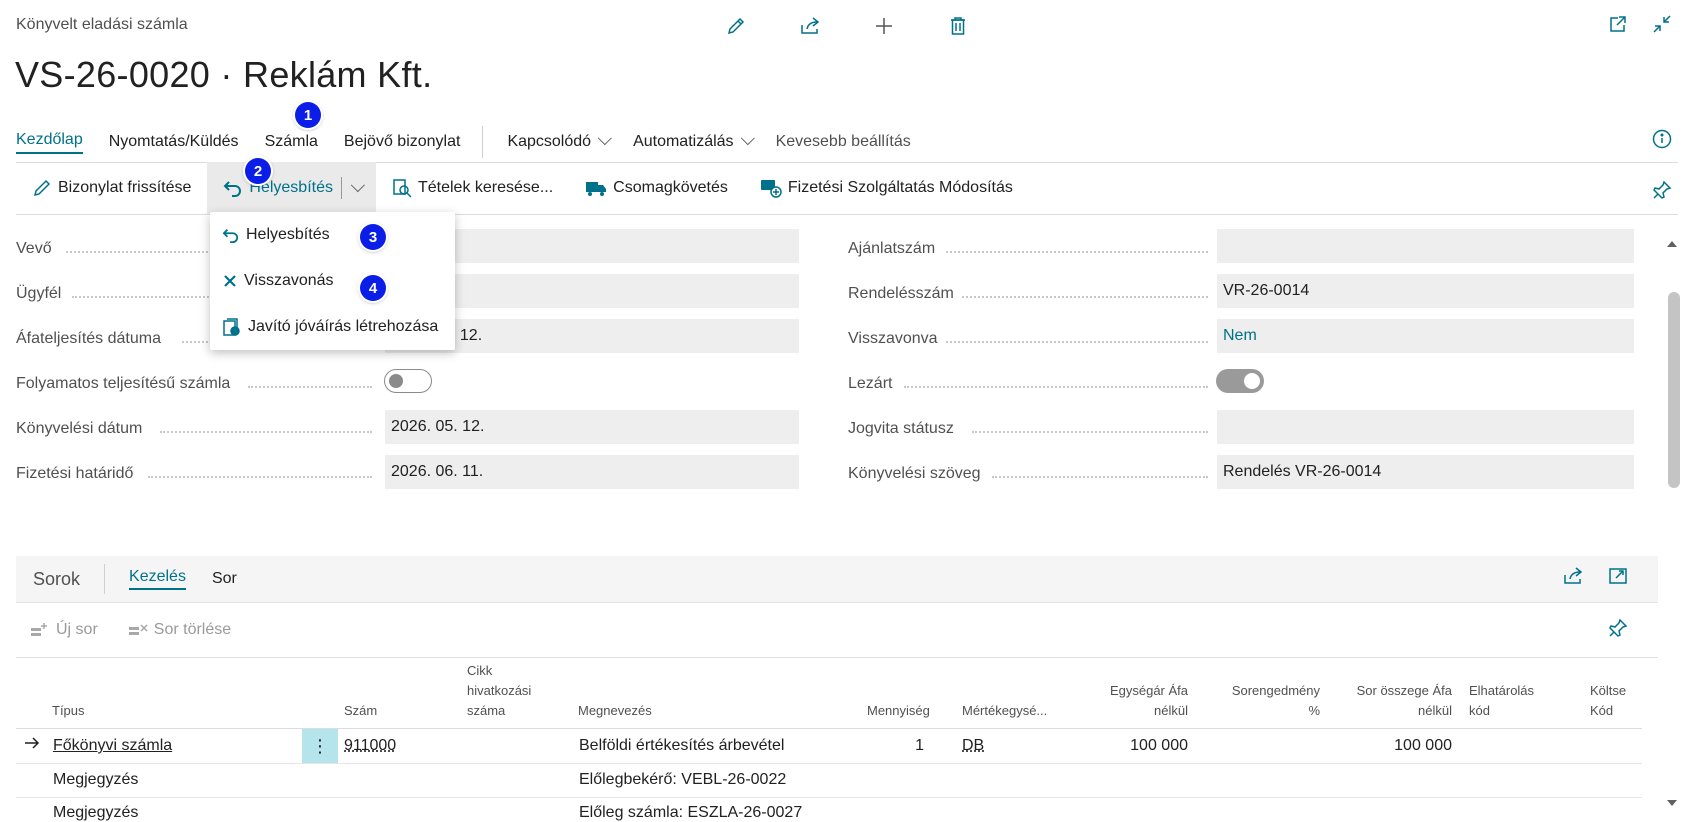  I want to click on menu-automate: Automatizálás, so click(691, 142).